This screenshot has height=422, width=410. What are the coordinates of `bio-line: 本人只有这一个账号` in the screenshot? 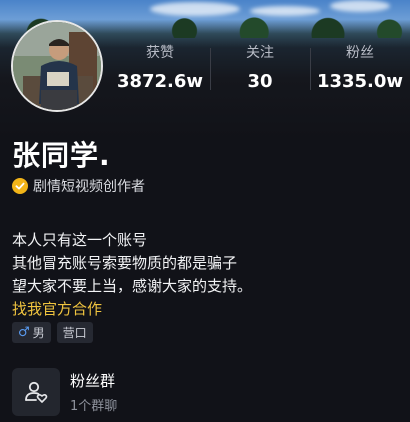 It's located at (80, 240).